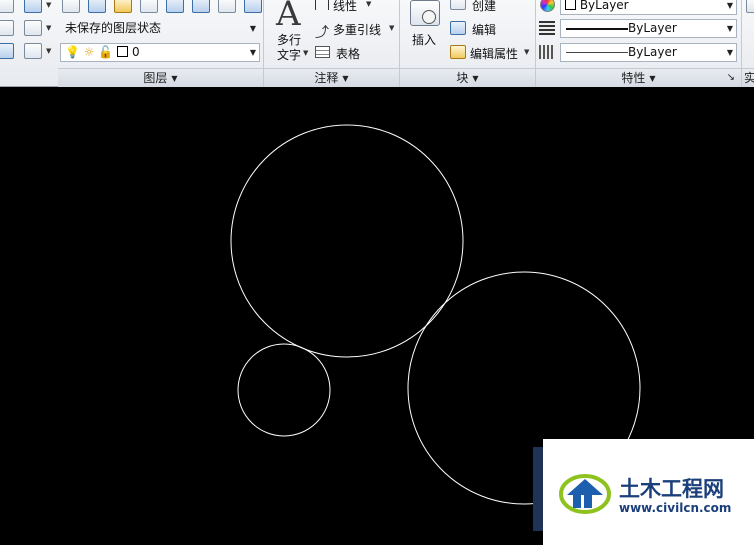 This screenshot has height=545, width=754. What do you see at coordinates (284, 390) in the screenshot?
I see `small-left-circle` at bounding box center [284, 390].